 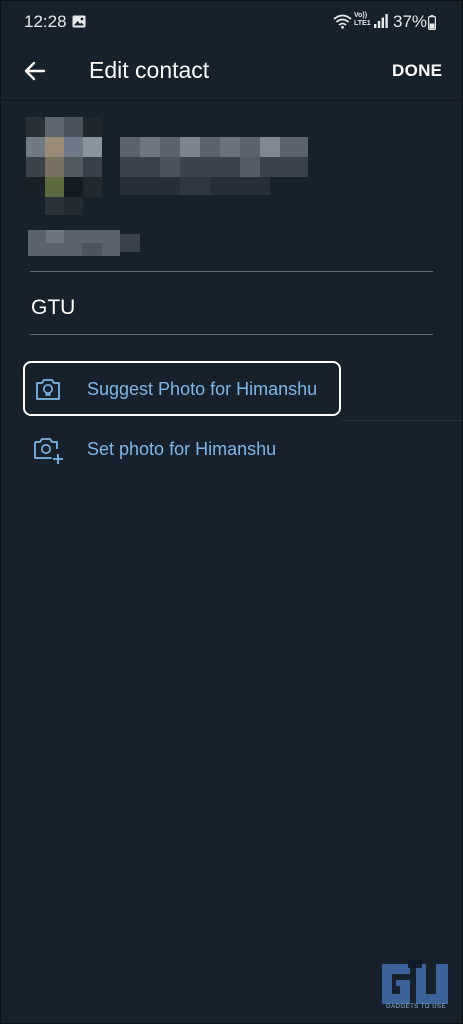 I want to click on status-bar: 12:28 Vo)) LTE1 37%, so click(x=231, y=22).